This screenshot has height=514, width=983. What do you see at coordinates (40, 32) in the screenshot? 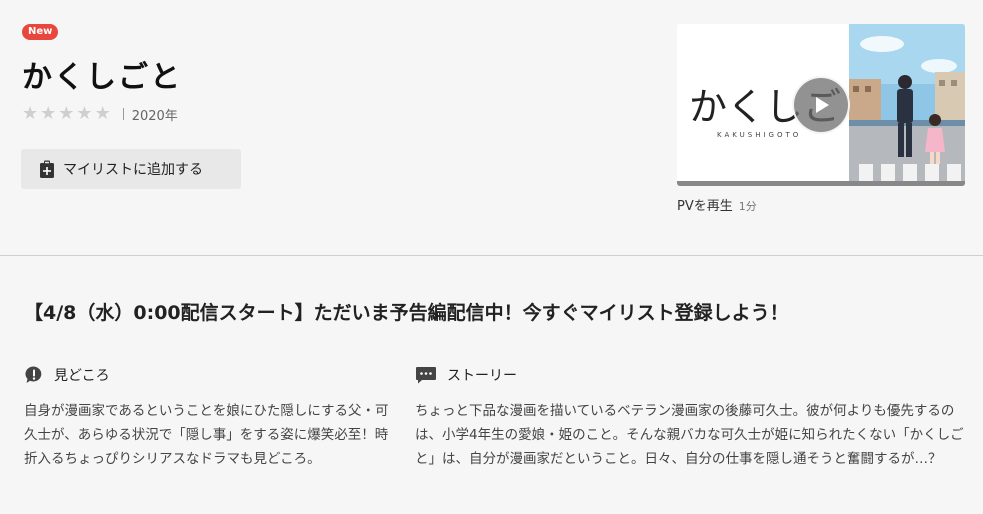
I see `new-badge: New` at bounding box center [40, 32].